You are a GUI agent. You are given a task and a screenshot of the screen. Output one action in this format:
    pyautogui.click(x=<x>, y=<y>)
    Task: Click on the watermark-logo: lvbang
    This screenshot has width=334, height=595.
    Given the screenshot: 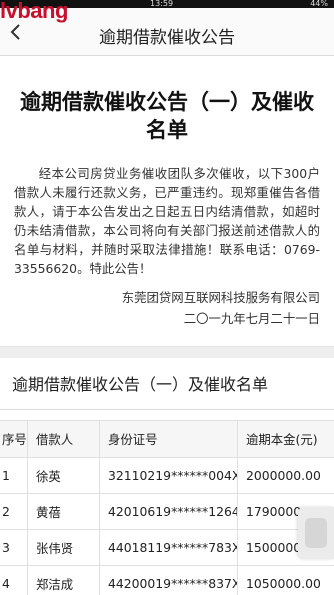 What is the action you would take?
    pyautogui.click(x=34, y=11)
    